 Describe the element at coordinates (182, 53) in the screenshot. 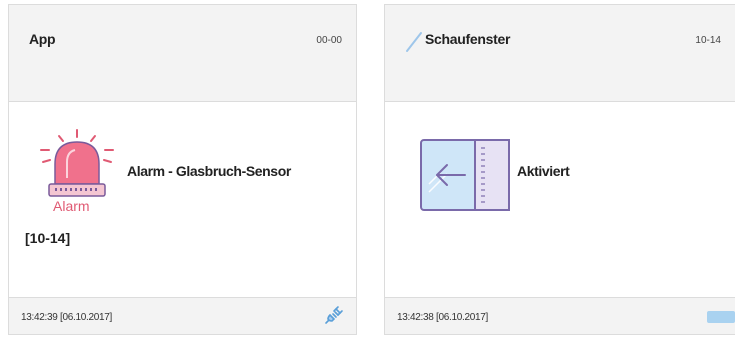

I see `card-header: App 00-00` at that location.